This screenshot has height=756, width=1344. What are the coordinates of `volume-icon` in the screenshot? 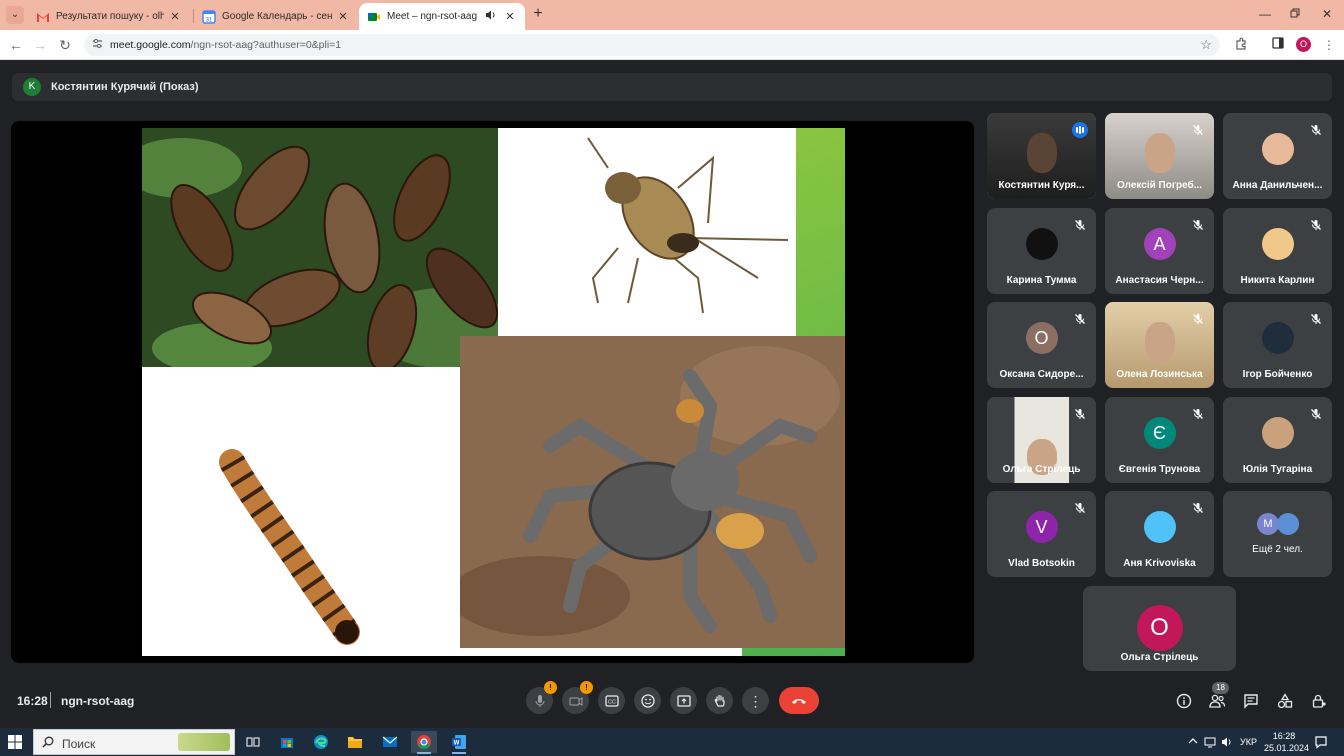 It's located at (1227, 743).